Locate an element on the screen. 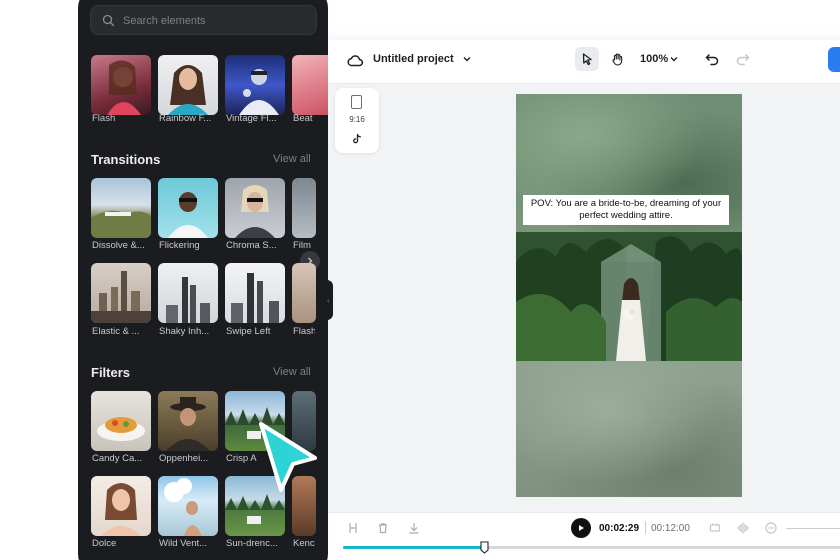 This screenshot has height=560, width=840. pointer-icon is located at coordinates (587, 59).